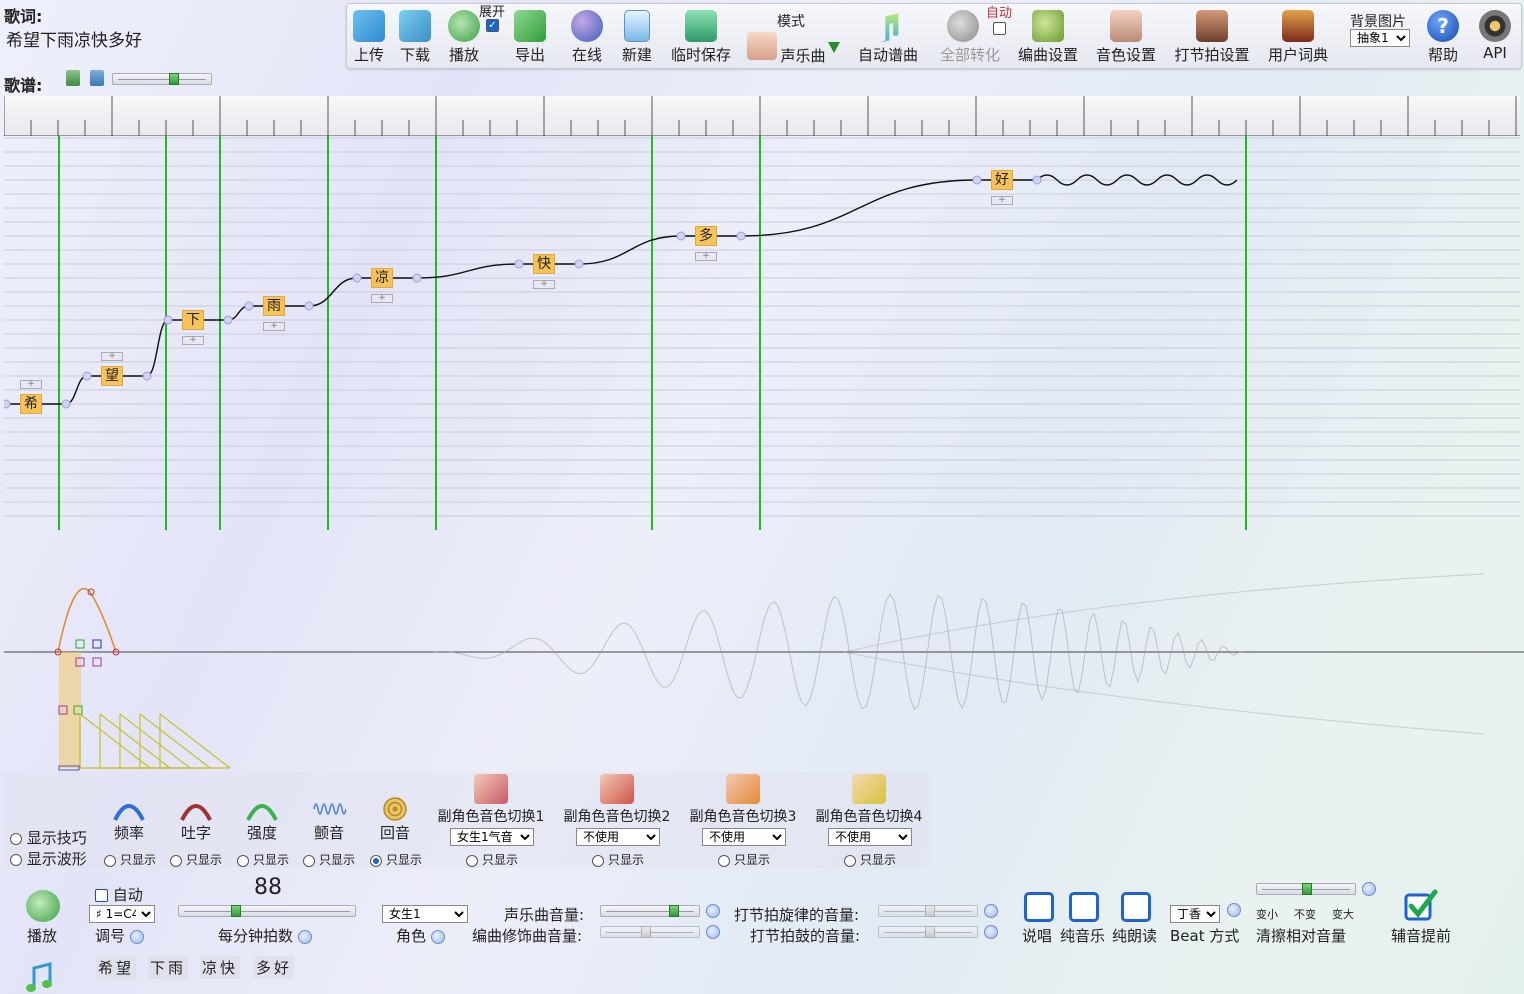 The width and height of the screenshot is (1524, 994). What do you see at coordinates (382, 278) in the screenshot?
I see `syllable-note: 凉` at bounding box center [382, 278].